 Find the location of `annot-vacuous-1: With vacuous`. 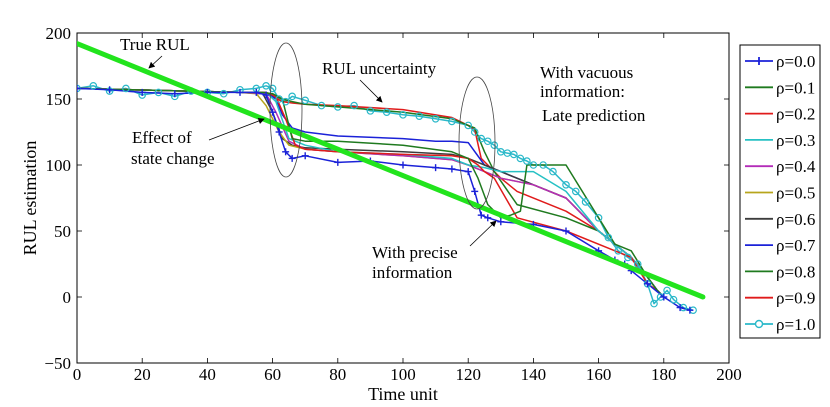

annot-vacuous-1: With vacuous is located at coordinates (586, 72).